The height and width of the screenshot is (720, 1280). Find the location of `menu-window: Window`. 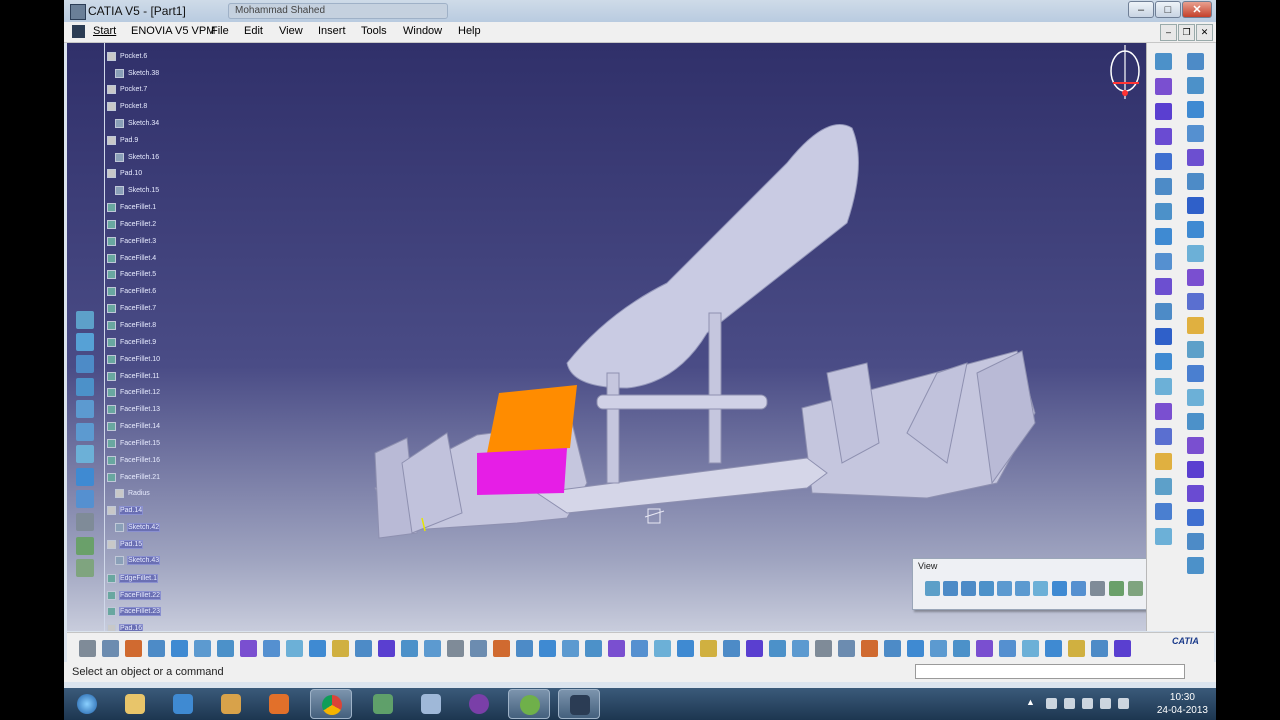

menu-window: Window is located at coordinates (422, 31).